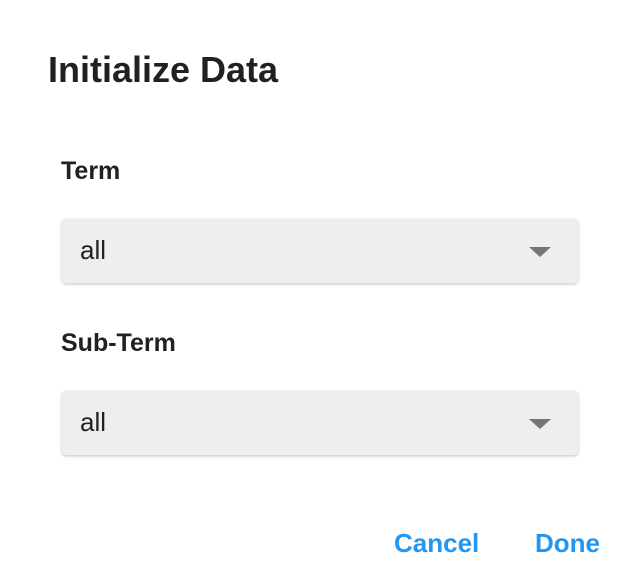 The height and width of the screenshot is (582, 639). I want to click on term-label: Term, so click(91, 171).